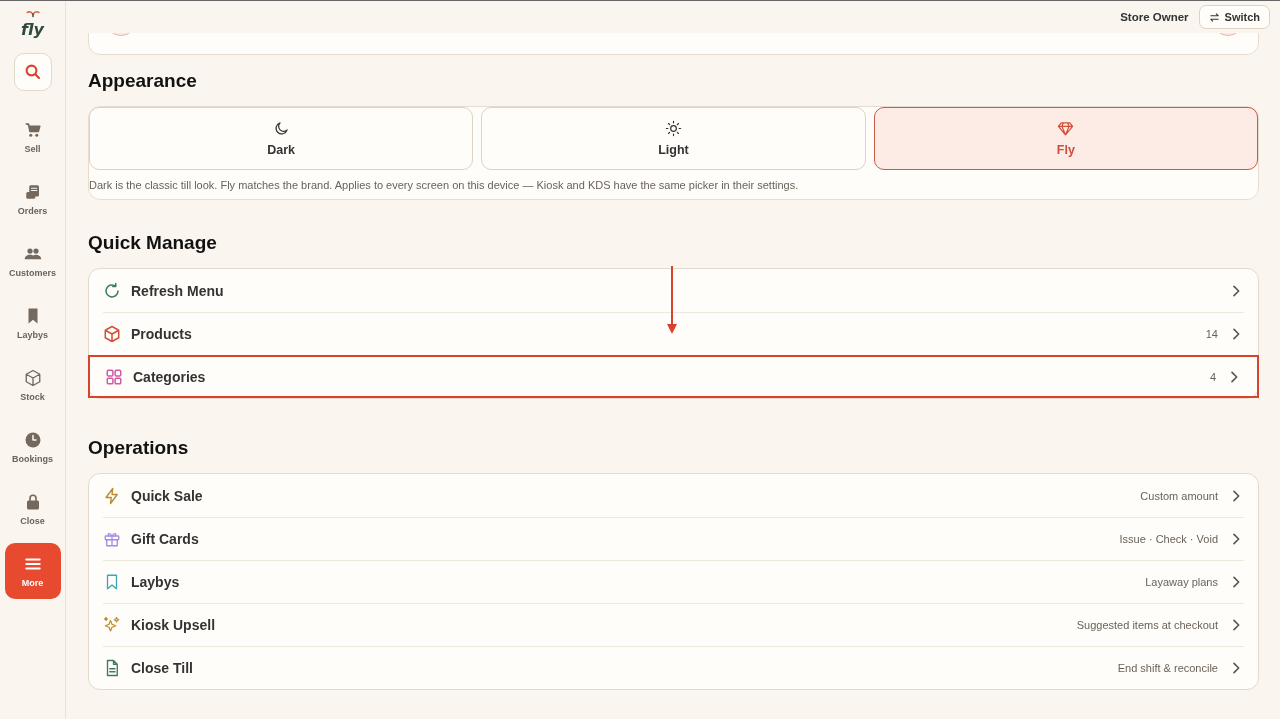 This screenshot has width=1280, height=719. What do you see at coordinates (1211, 333) in the screenshot?
I see `row-detail: 14` at bounding box center [1211, 333].